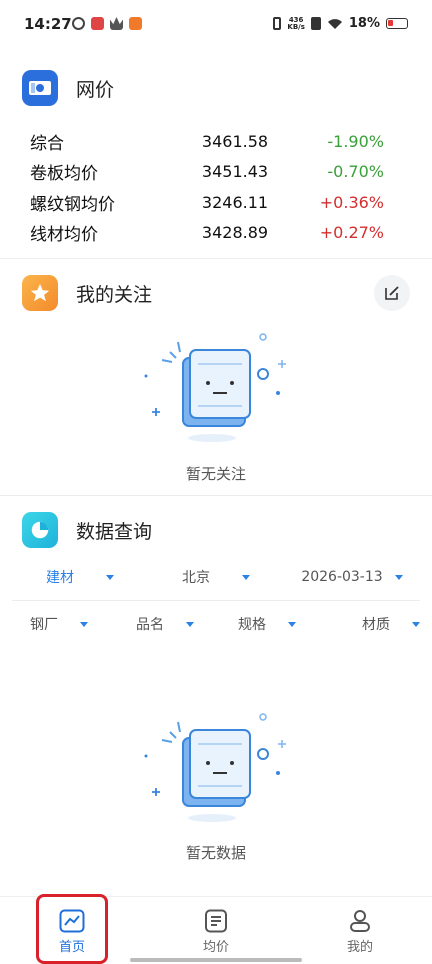 The height and width of the screenshot is (964, 432). What do you see at coordinates (68, 88) in the screenshot?
I see `price-section-header: 网价` at bounding box center [68, 88].